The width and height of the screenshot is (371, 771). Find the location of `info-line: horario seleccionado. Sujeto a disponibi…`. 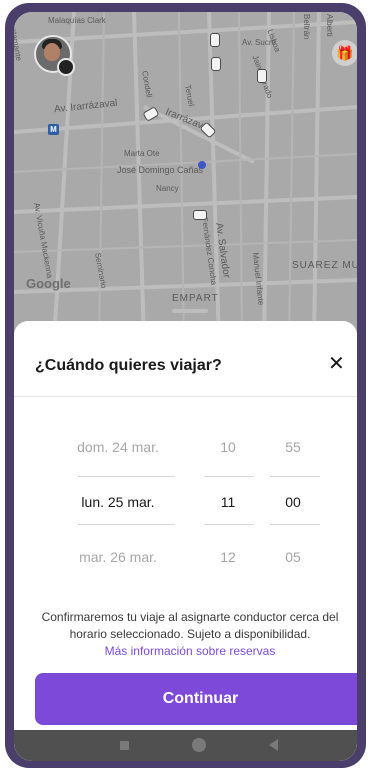

info-line: horario seleccionado. Sujeto a disponibi… is located at coordinates (190, 634).